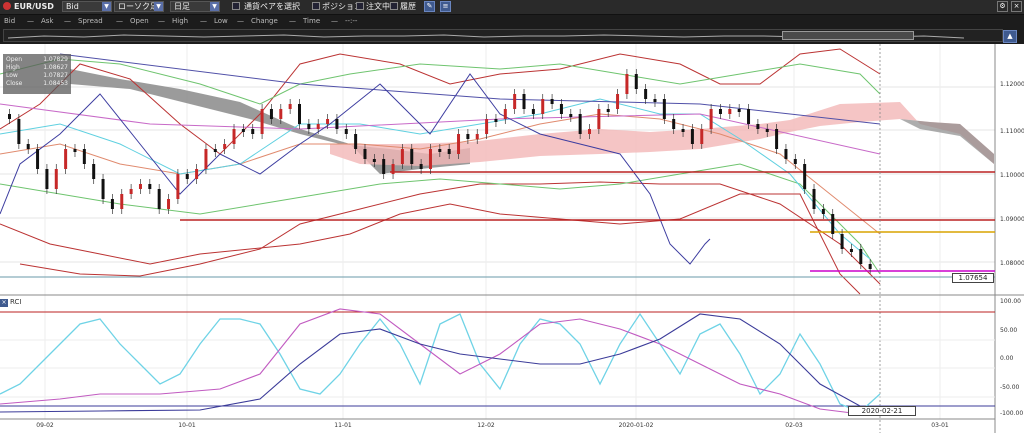  Describe the element at coordinates (12, 75) in the screenshot. I see `ohlc-label: Low` at that location.